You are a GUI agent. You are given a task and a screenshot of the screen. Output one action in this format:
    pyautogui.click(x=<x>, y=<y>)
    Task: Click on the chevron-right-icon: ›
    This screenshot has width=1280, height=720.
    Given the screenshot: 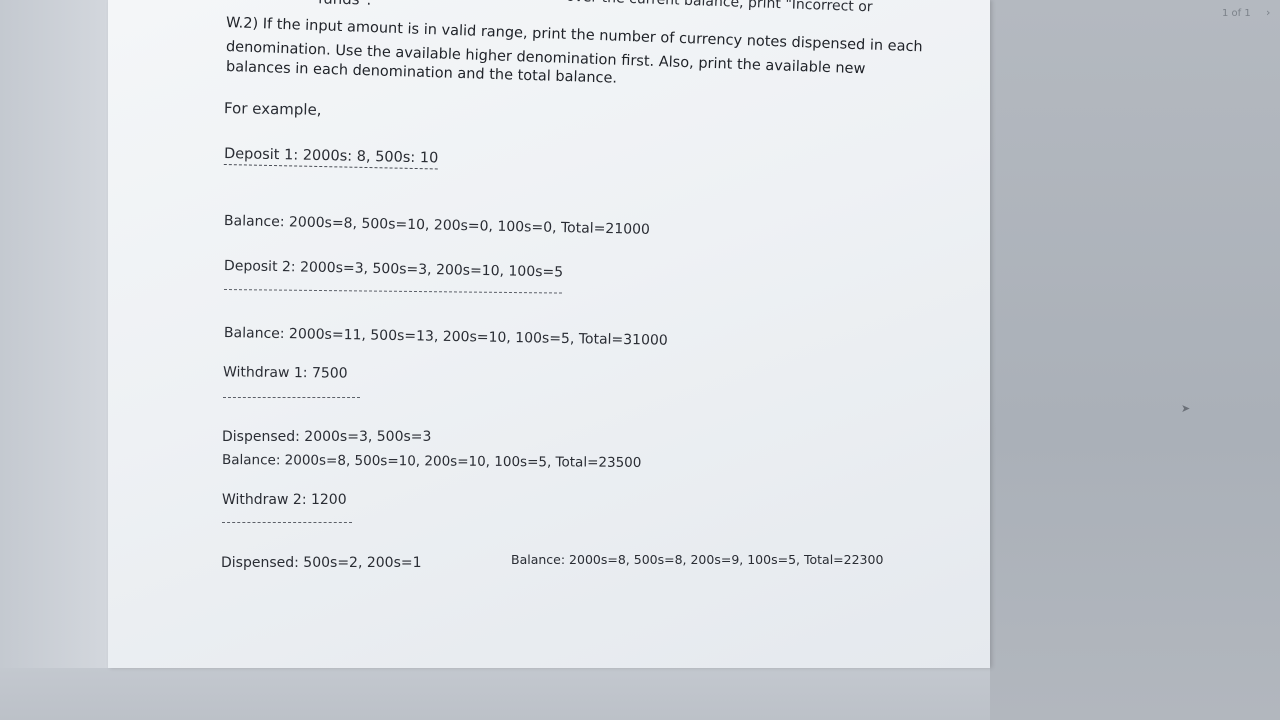 What is the action you would take?
    pyautogui.click(x=1268, y=12)
    